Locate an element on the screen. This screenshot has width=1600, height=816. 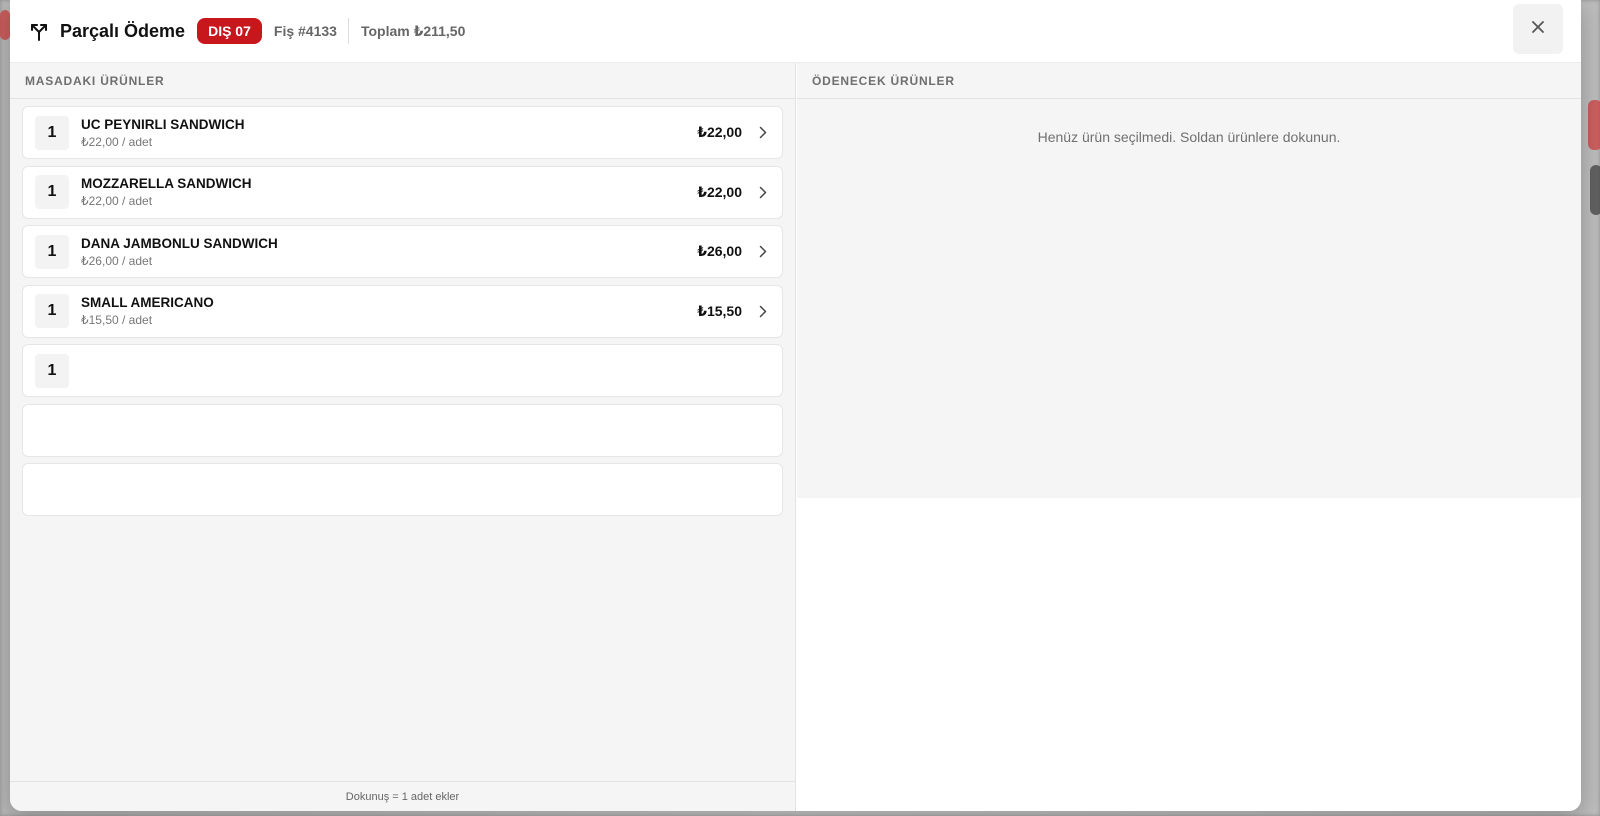
item-info: SMALL AMERICANO ₺15,50 / adet is located at coordinates (389, 311).